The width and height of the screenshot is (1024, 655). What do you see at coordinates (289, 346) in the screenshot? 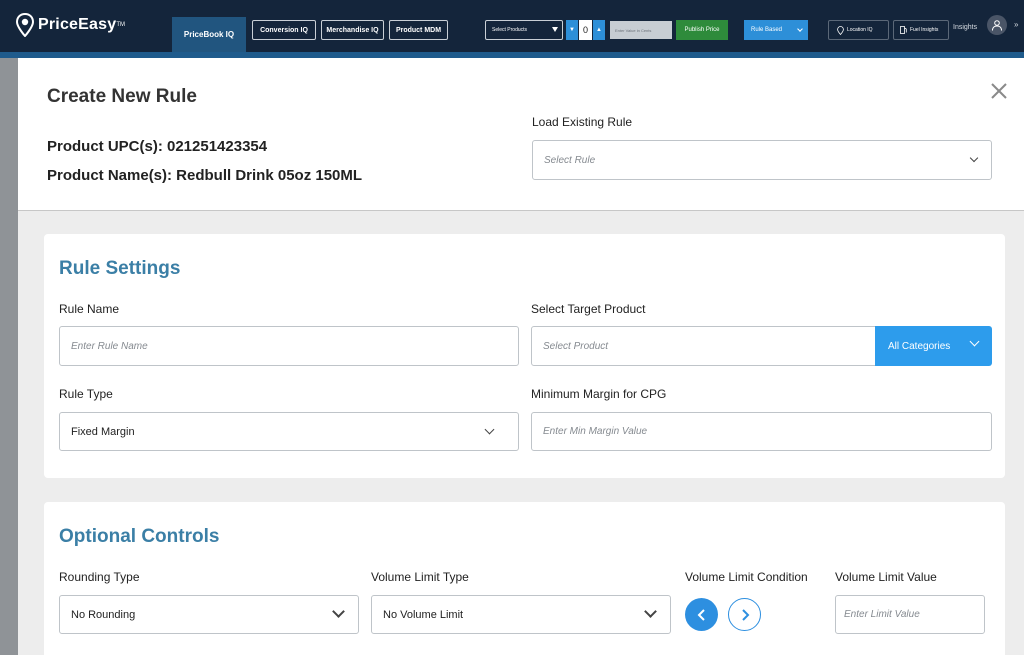
I see `rule-name-input: Enter Rule Name` at bounding box center [289, 346].